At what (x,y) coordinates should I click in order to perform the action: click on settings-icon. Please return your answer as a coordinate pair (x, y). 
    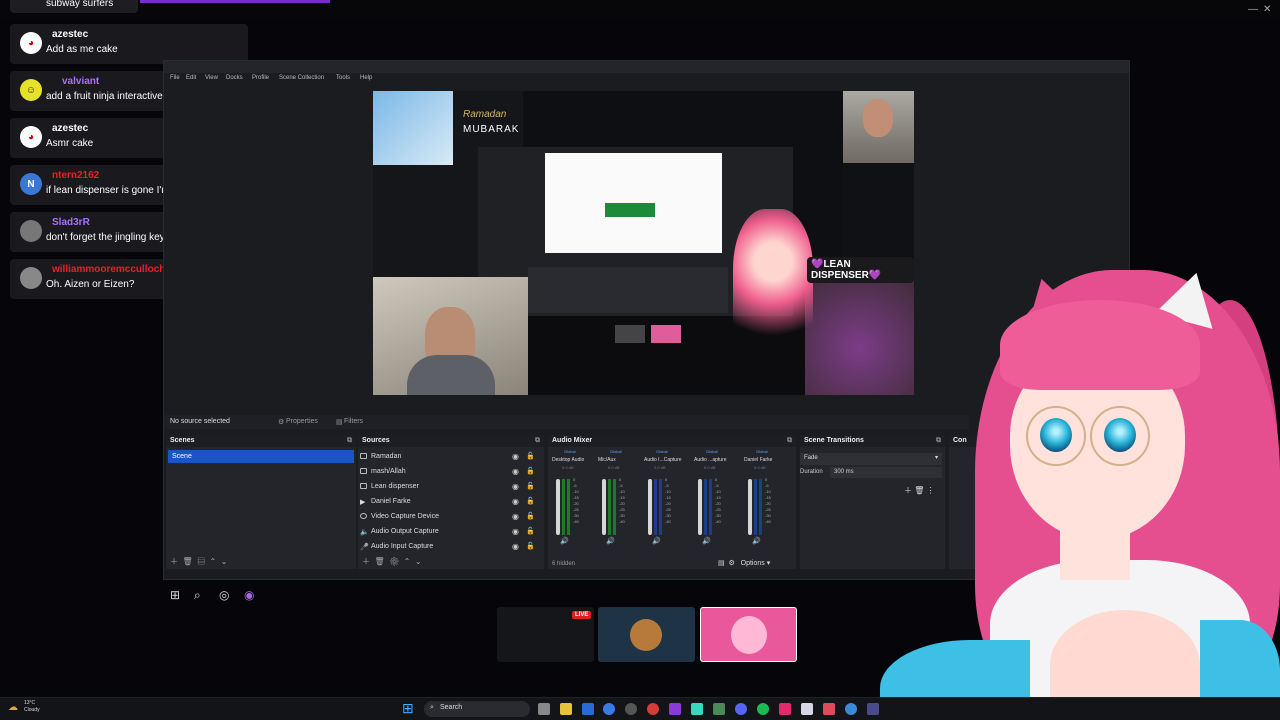
    Looking at the image, I should click on (631, 709).